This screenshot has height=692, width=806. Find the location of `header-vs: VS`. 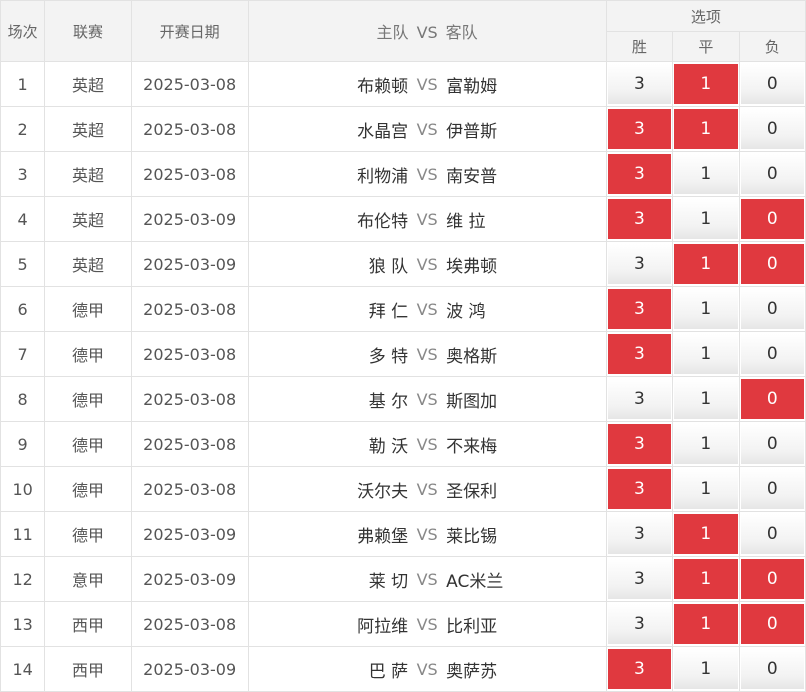

header-vs: VS is located at coordinates (427, 32).